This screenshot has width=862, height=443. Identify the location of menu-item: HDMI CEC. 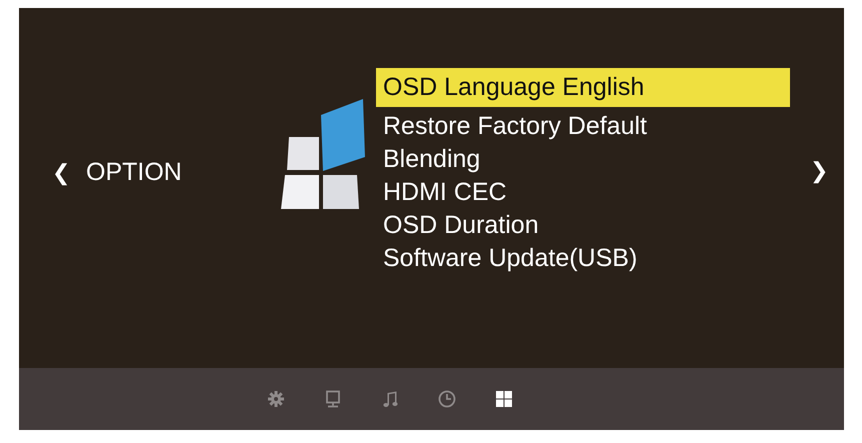
(583, 192).